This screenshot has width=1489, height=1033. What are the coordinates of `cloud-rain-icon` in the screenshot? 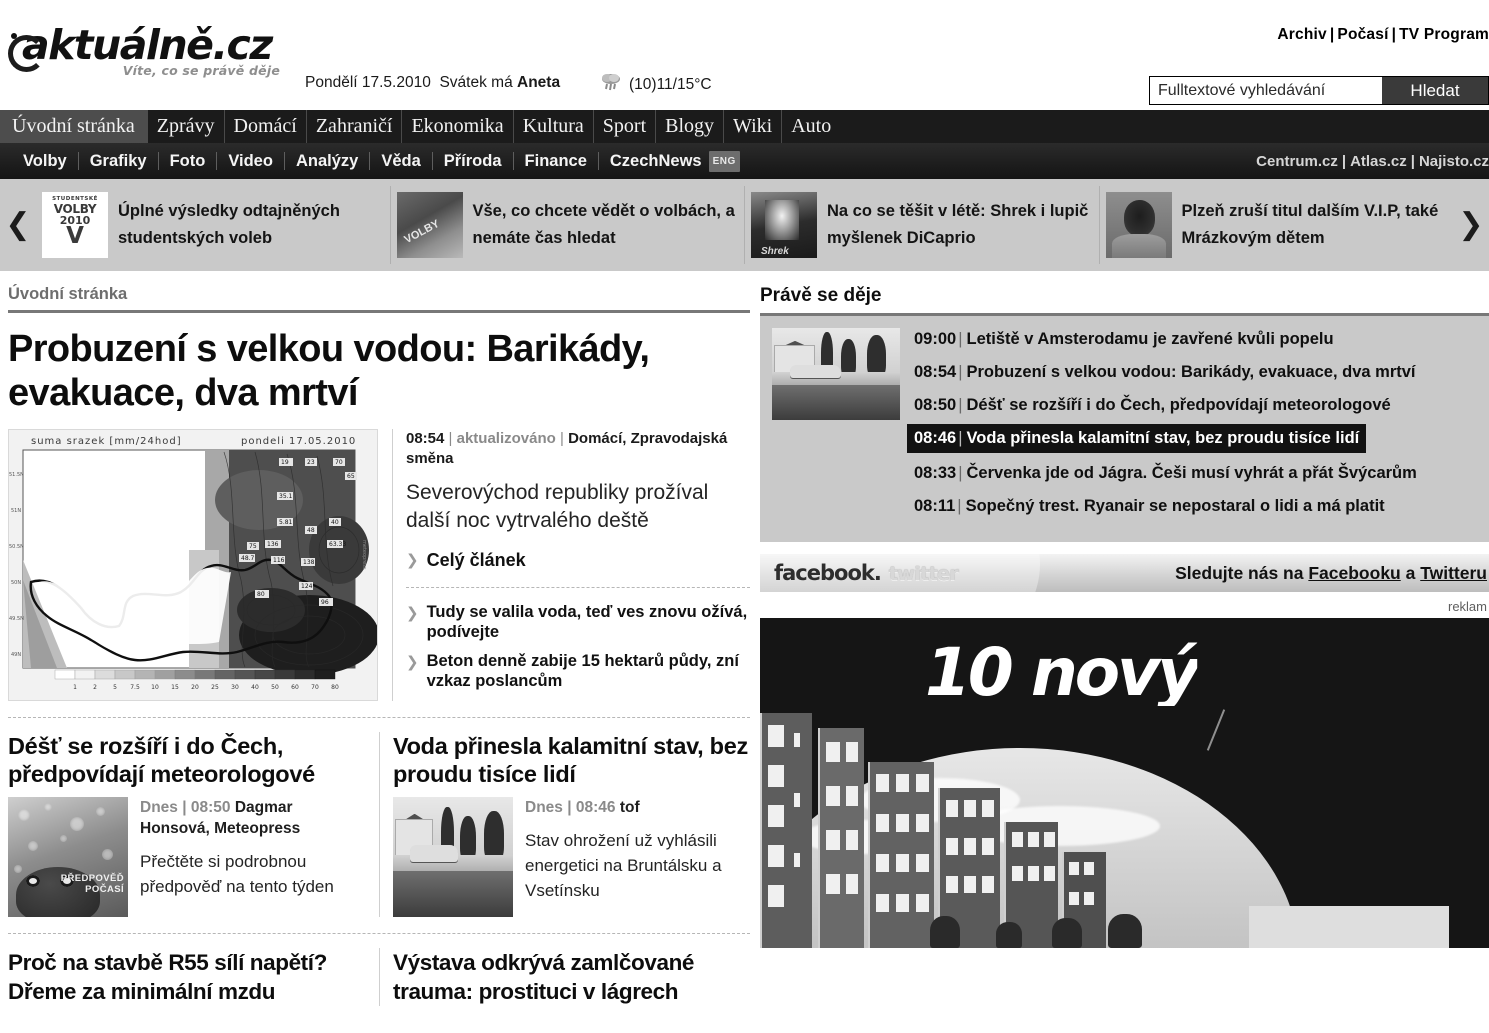 It's located at (611, 84).